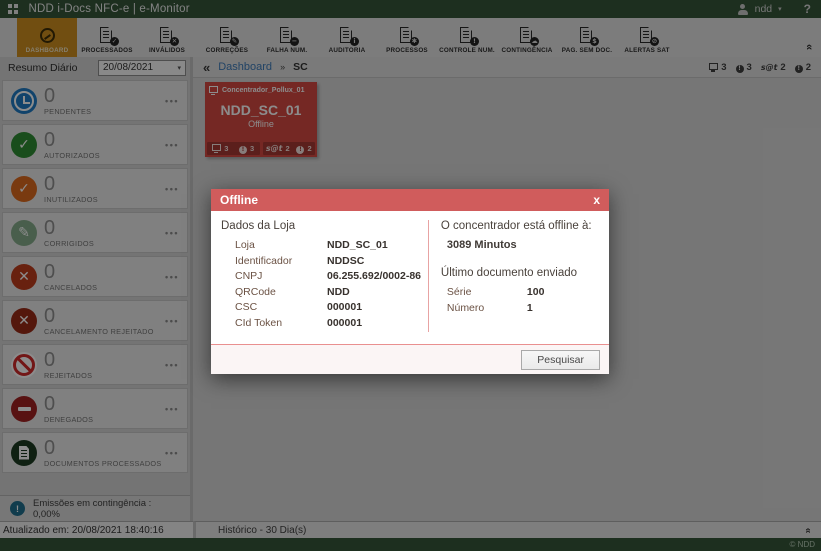 This screenshot has width=821, height=551. Describe the element at coordinates (299, 307) in the screenshot. I see `store-row: CSC 000001` at that location.